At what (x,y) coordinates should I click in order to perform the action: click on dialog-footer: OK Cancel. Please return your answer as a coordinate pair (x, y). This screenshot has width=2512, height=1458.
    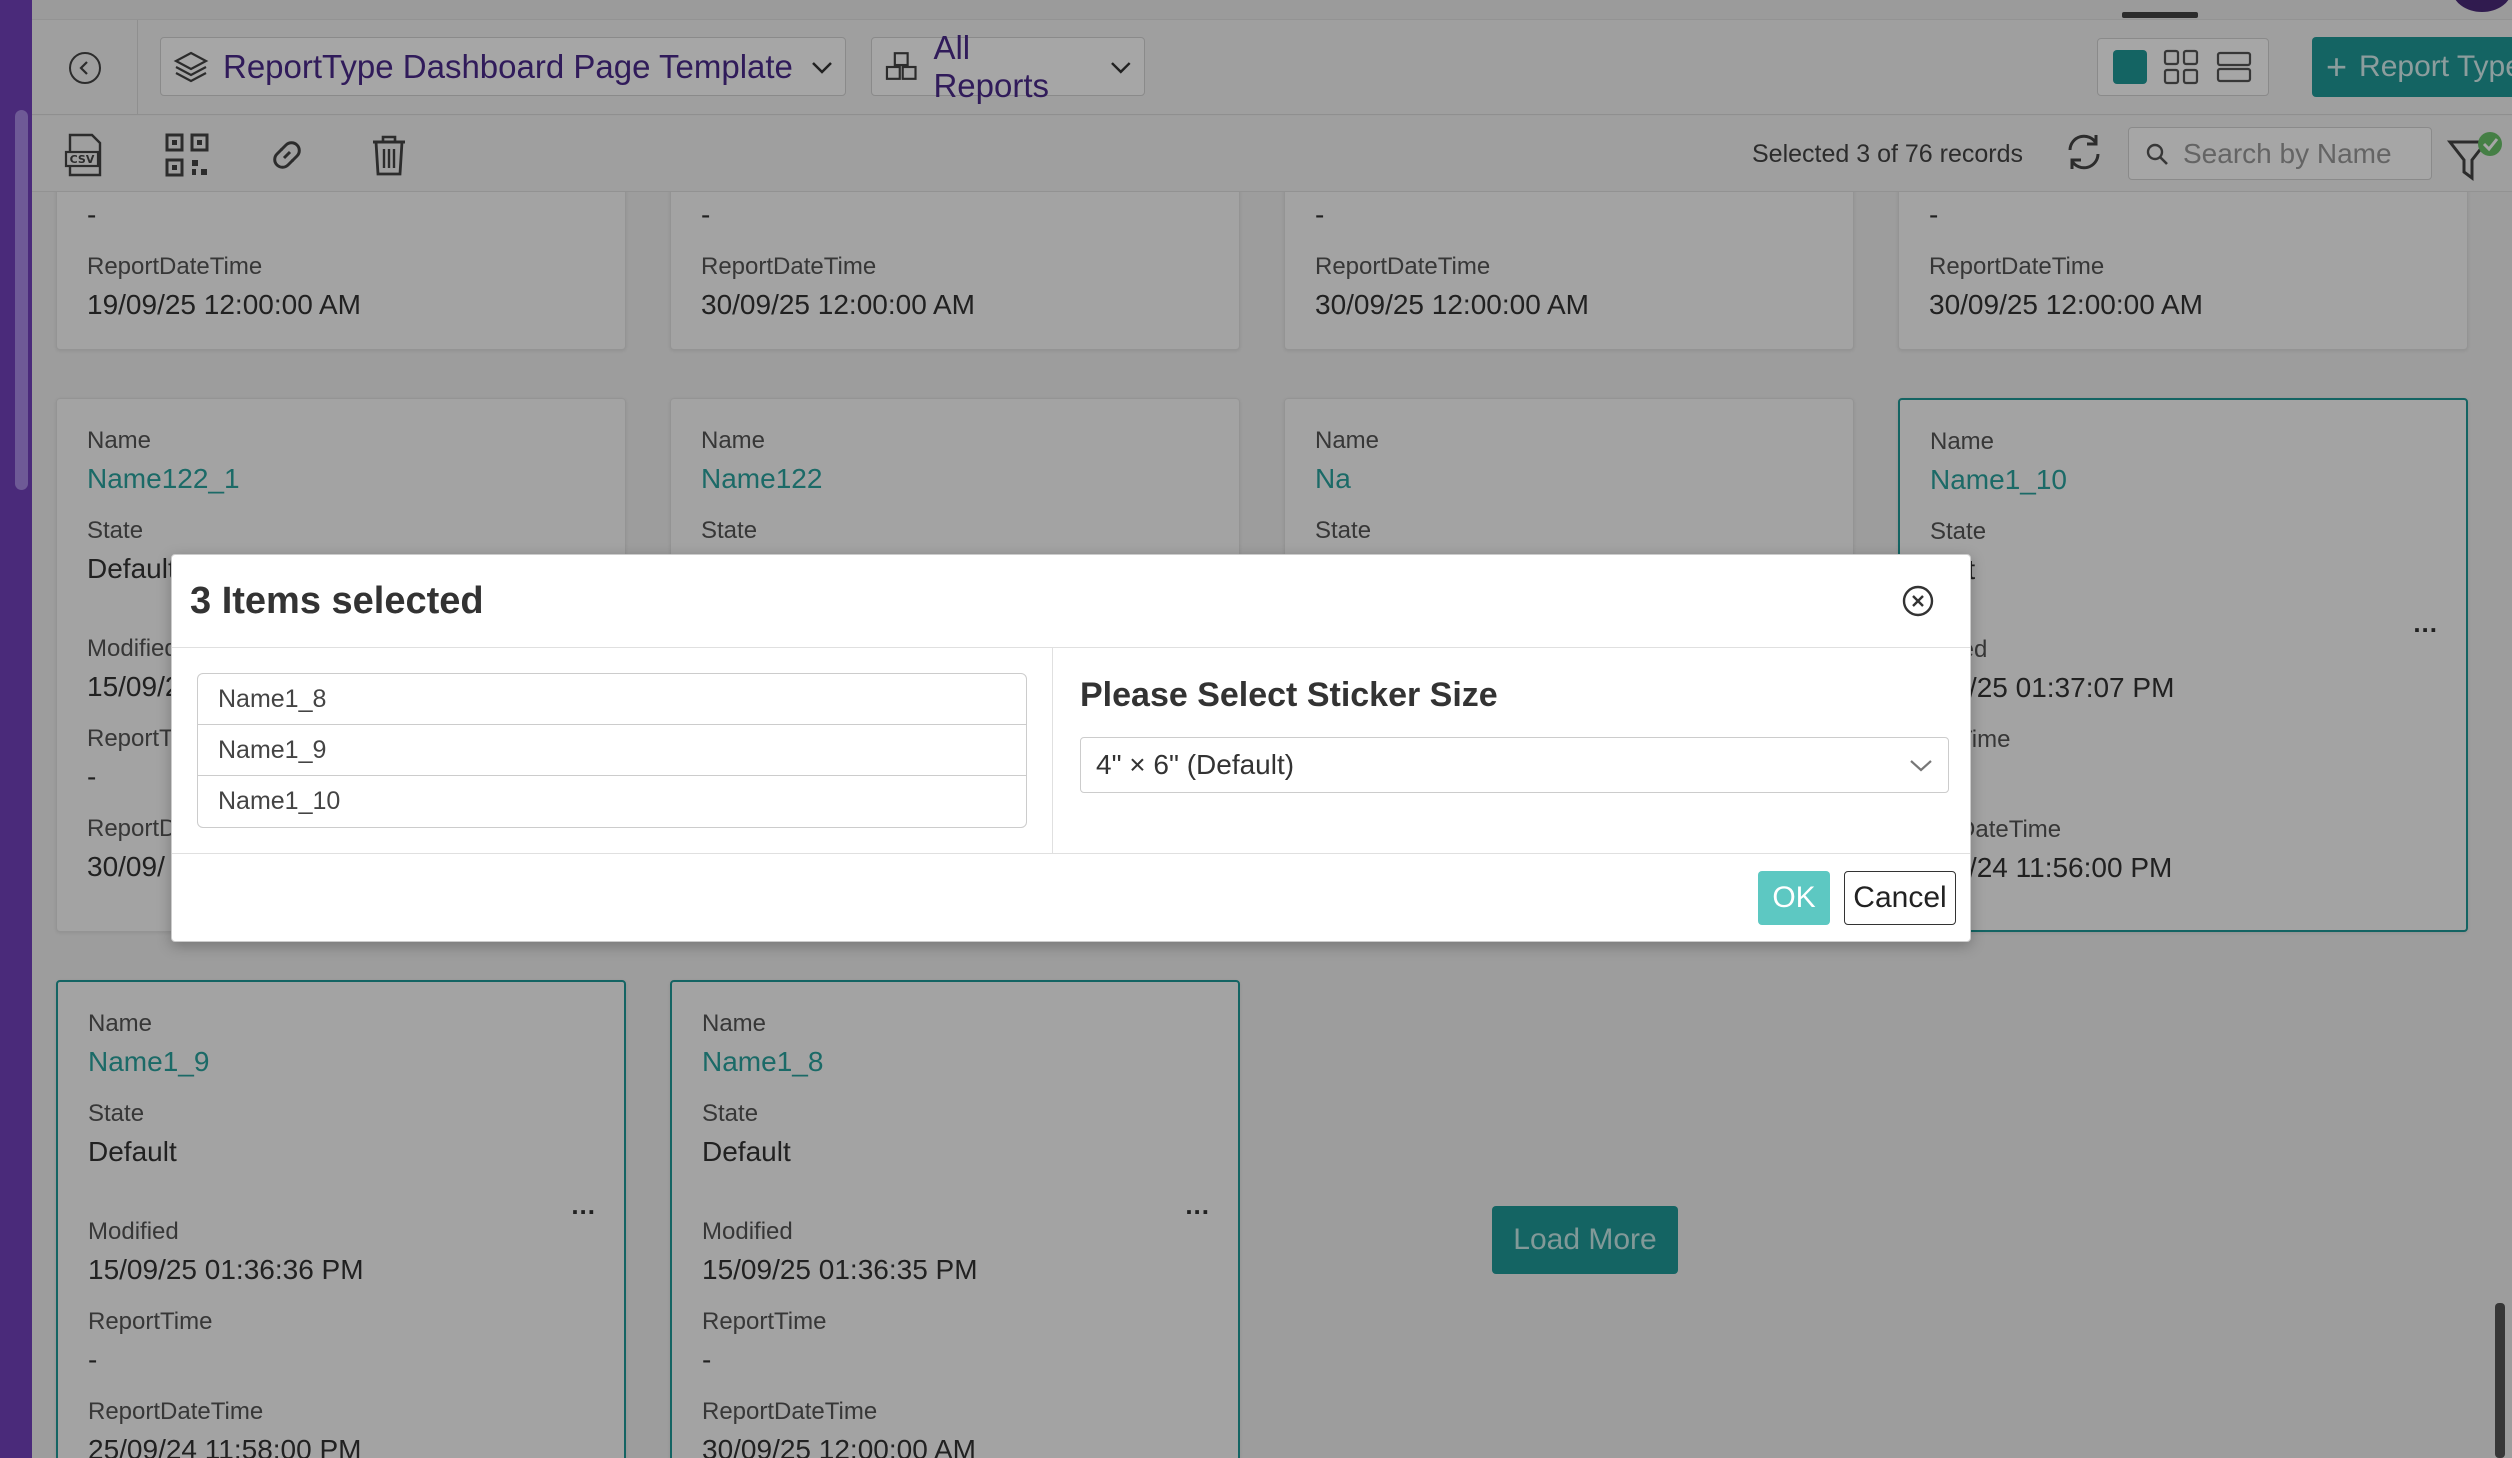
    Looking at the image, I should click on (1071, 898).